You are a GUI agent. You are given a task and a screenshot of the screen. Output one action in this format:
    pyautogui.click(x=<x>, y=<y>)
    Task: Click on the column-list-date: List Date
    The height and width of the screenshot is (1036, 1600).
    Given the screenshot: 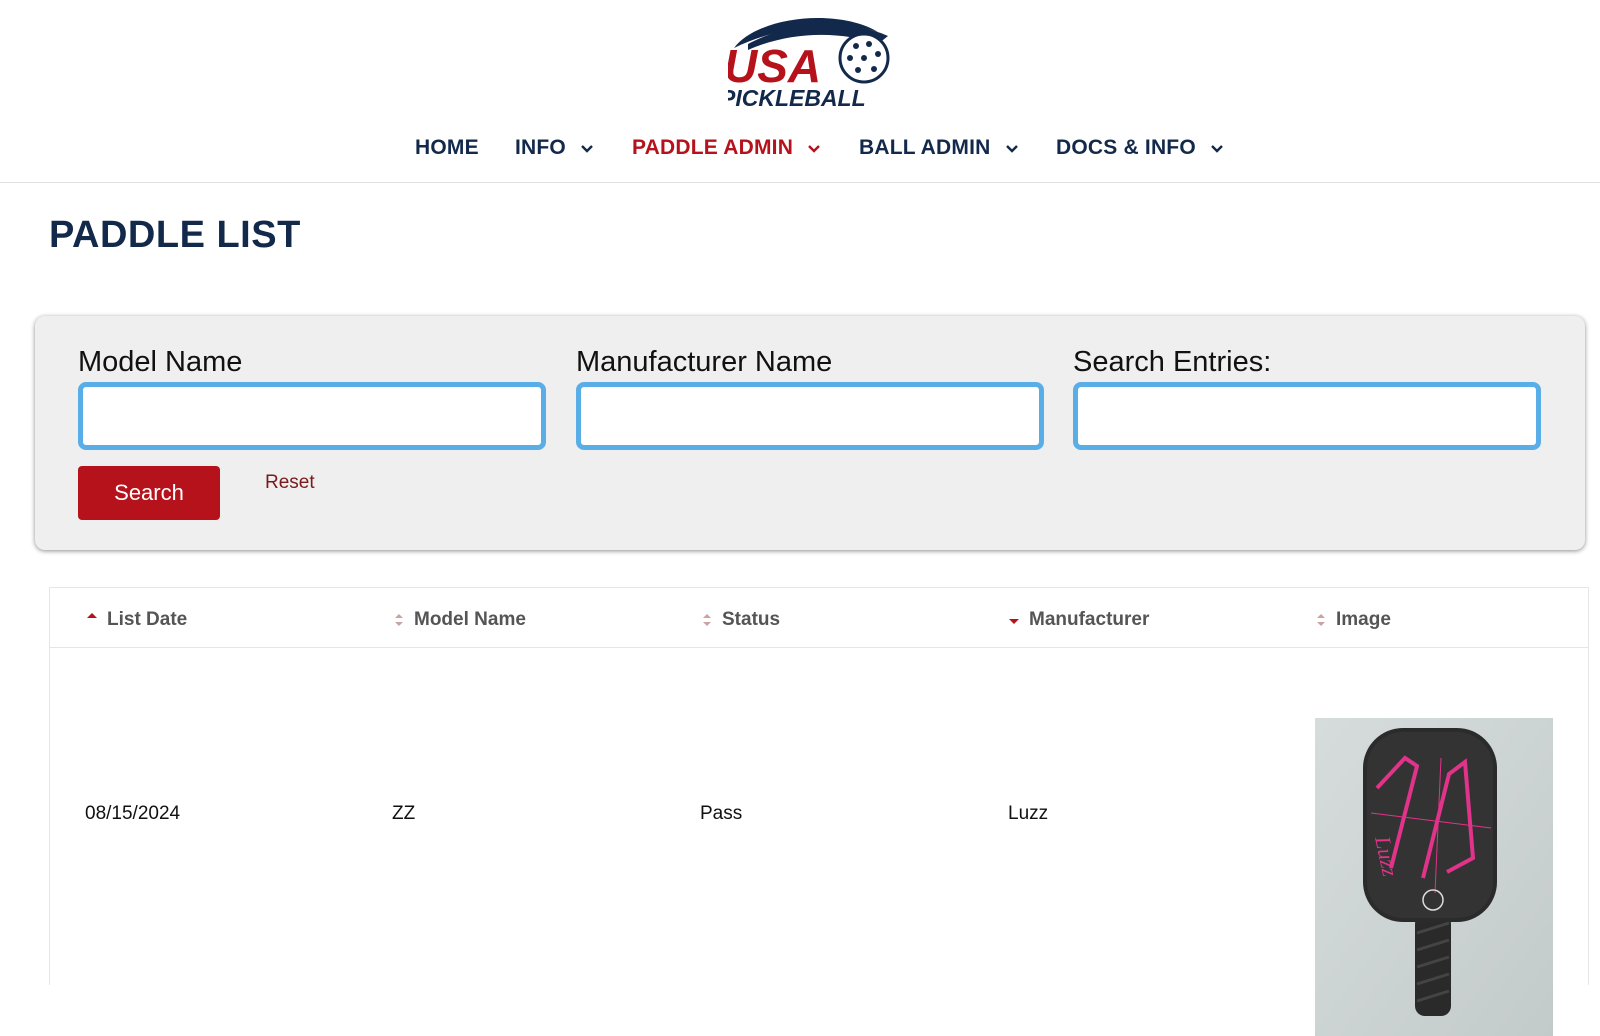 What is the action you would take?
    pyautogui.click(x=136, y=620)
    